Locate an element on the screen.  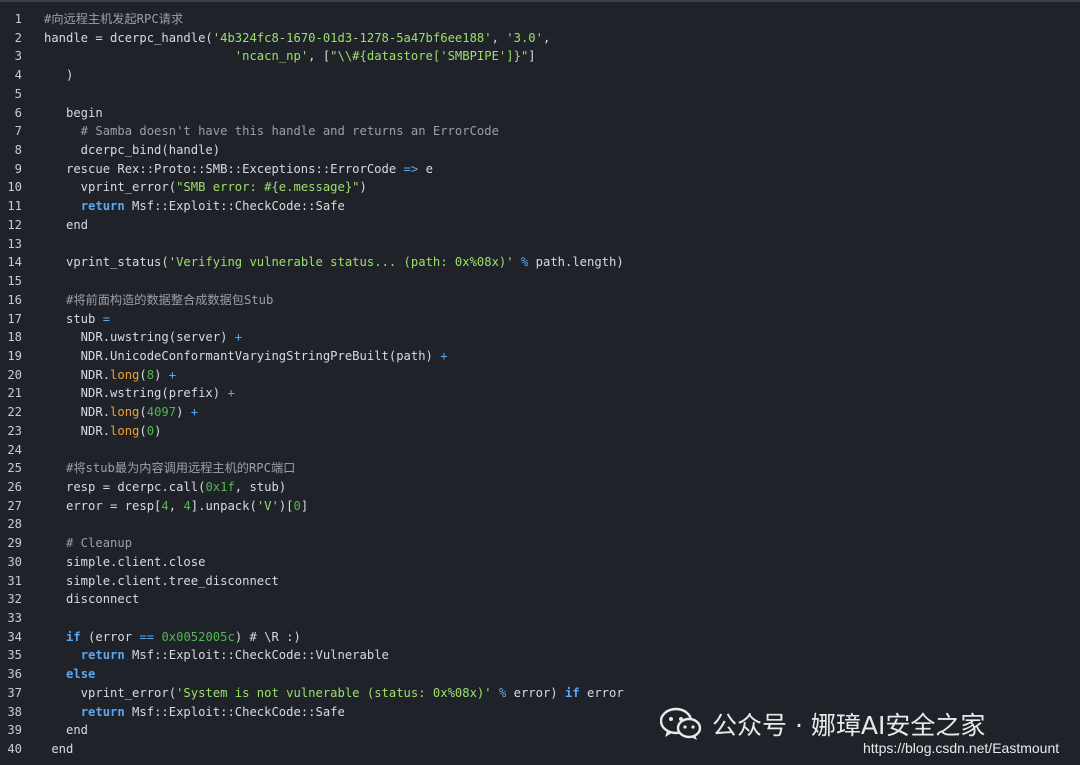
code-token: 0x0052005c is located at coordinates (198, 636).